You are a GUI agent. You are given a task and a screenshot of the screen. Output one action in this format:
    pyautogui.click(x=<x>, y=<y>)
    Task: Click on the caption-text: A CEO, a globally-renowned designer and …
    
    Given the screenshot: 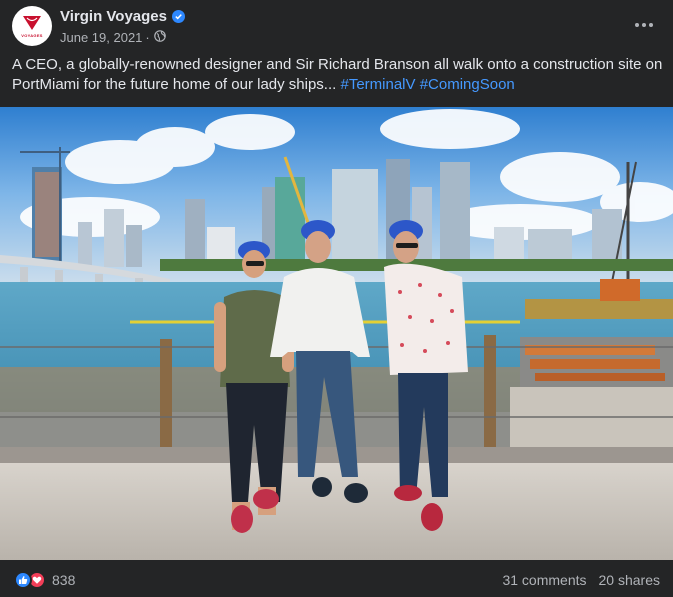 What is the action you would take?
    pyautogui.click(x=337, y=74)
    